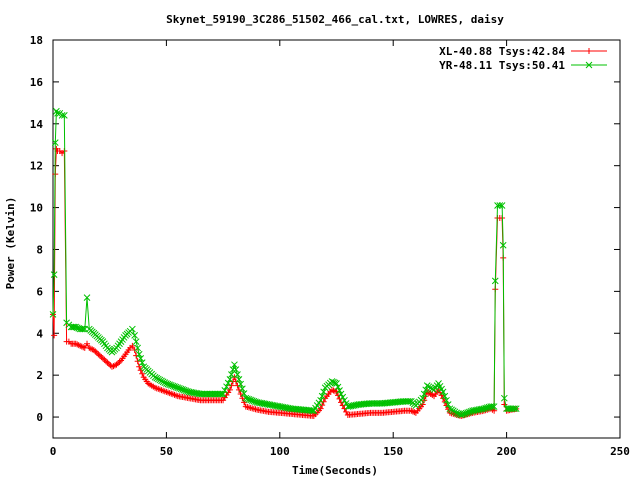  What do you see at coordinates (10, 243) in the screenshot?
I see `y-axis-label: Power (Kelvin)` at bounding box center [10, 243].